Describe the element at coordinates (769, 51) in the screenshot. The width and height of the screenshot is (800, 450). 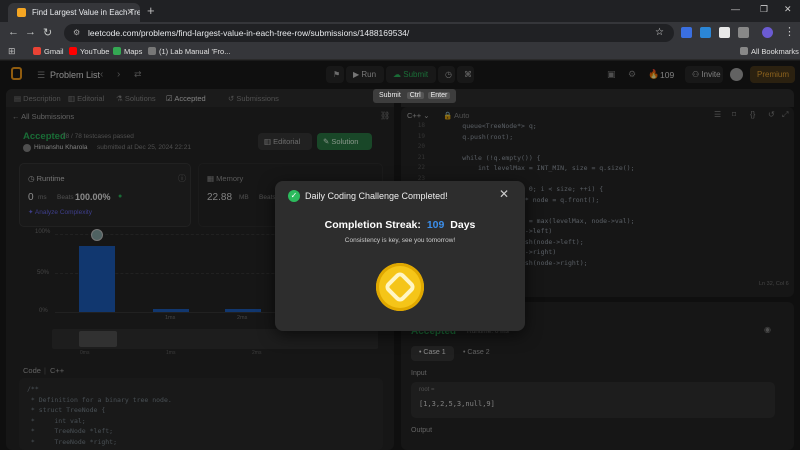
I see `all-bookmarks: All Bookmarks` at that location.